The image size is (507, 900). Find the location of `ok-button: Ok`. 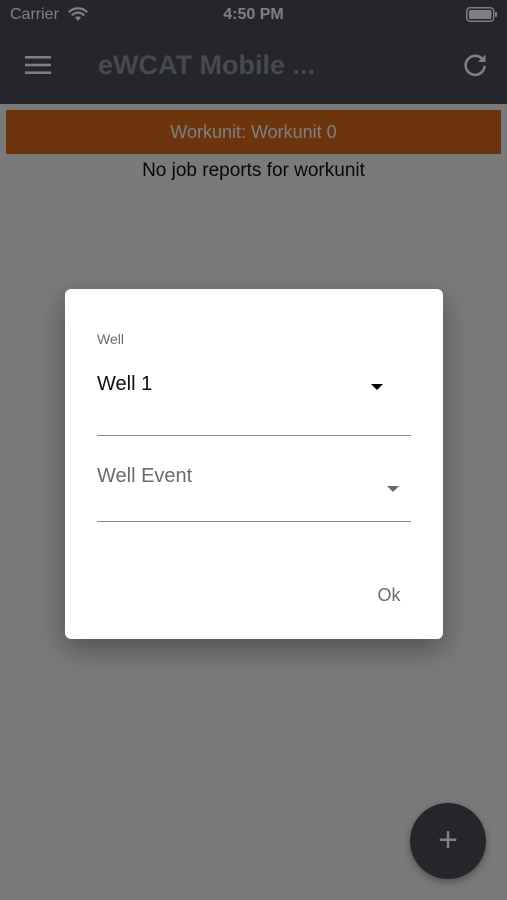

ok-button: Ok is located at coordinates (389, 595).